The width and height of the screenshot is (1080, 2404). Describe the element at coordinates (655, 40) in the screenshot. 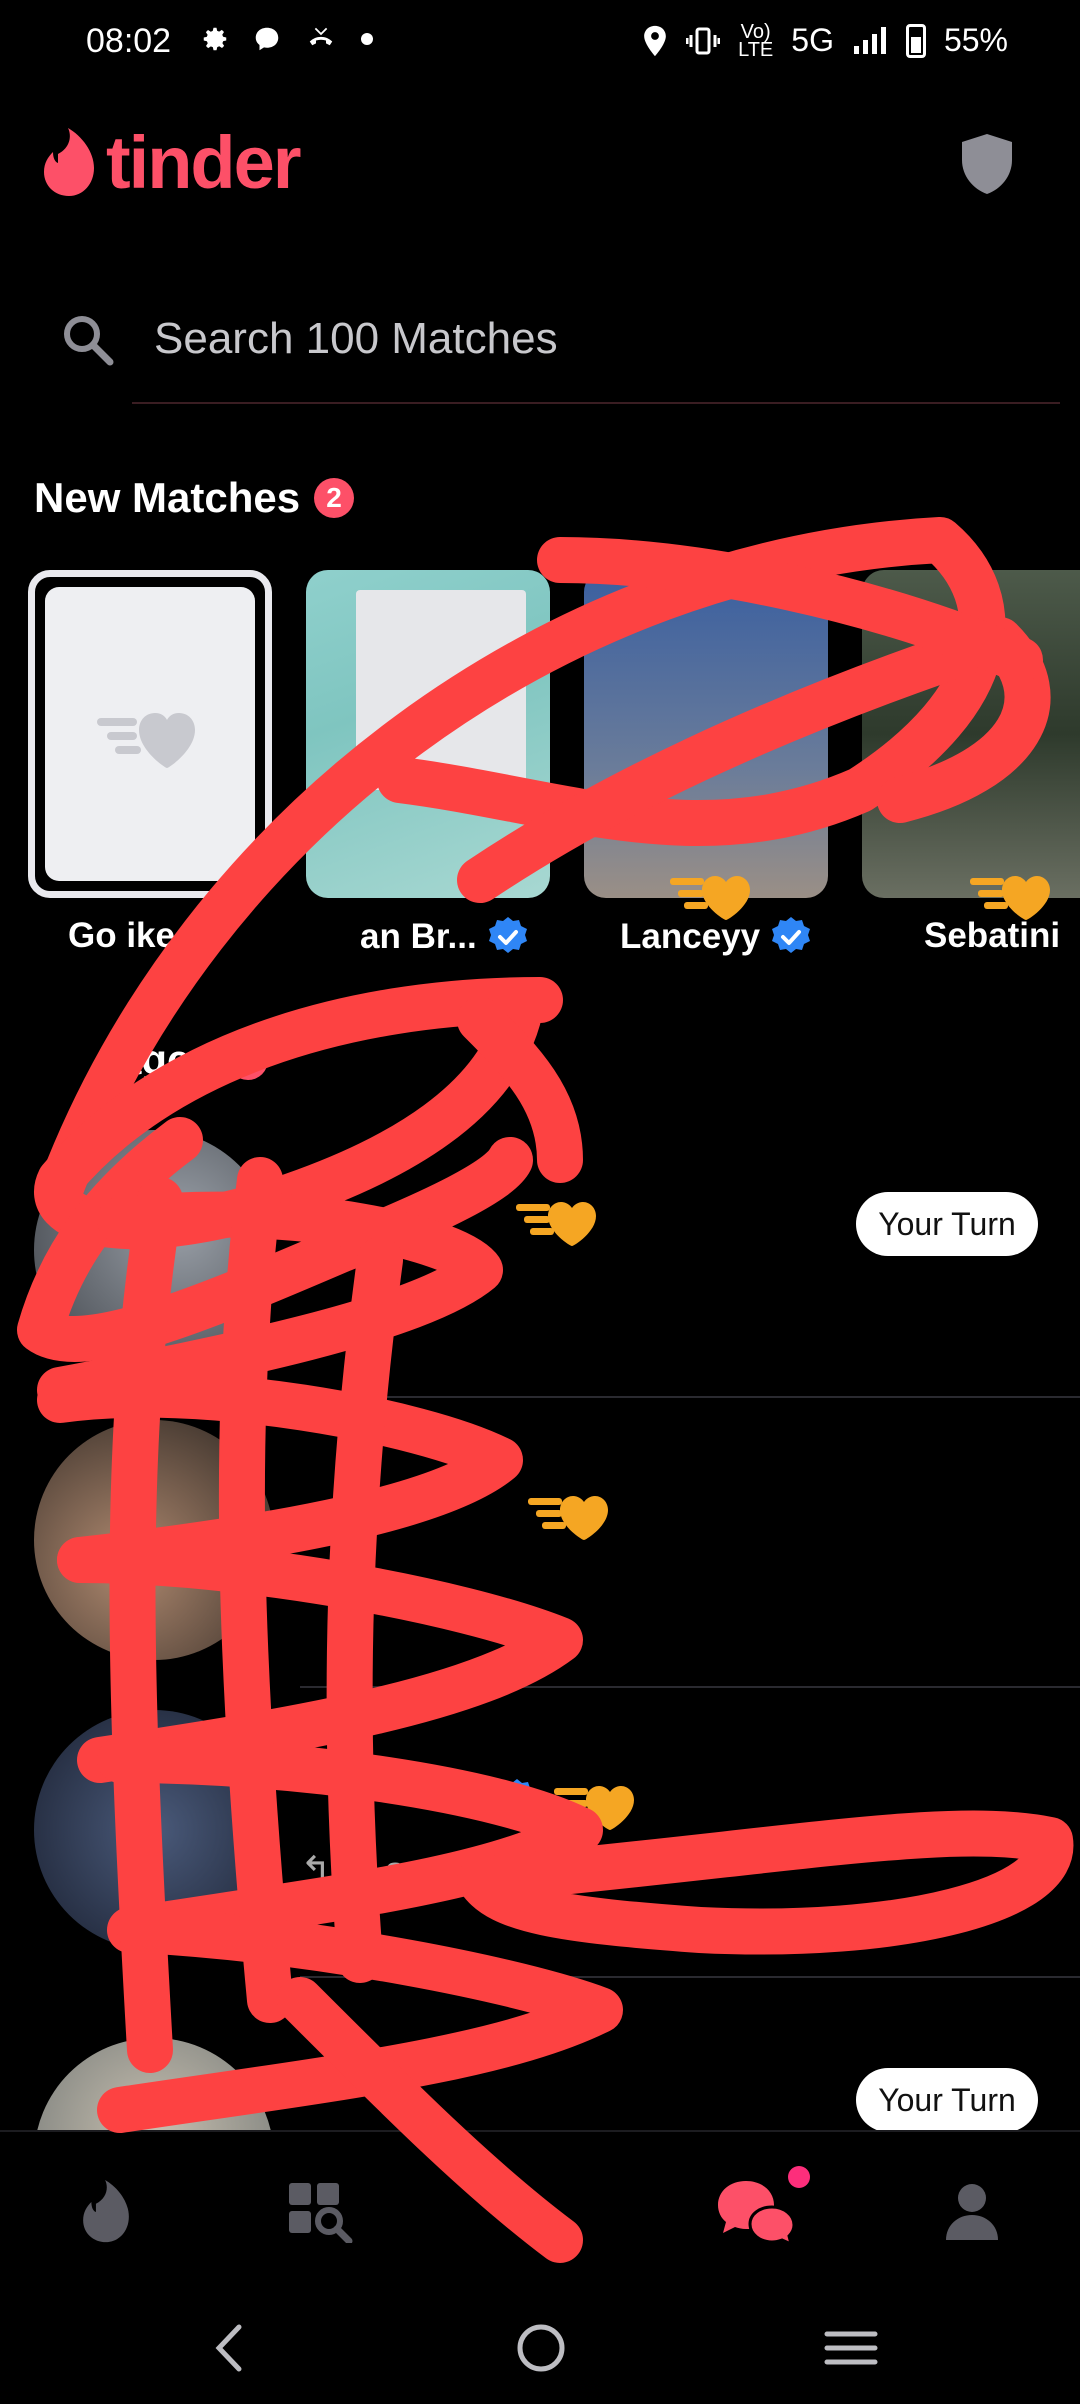

I see `location-icon` at that location.